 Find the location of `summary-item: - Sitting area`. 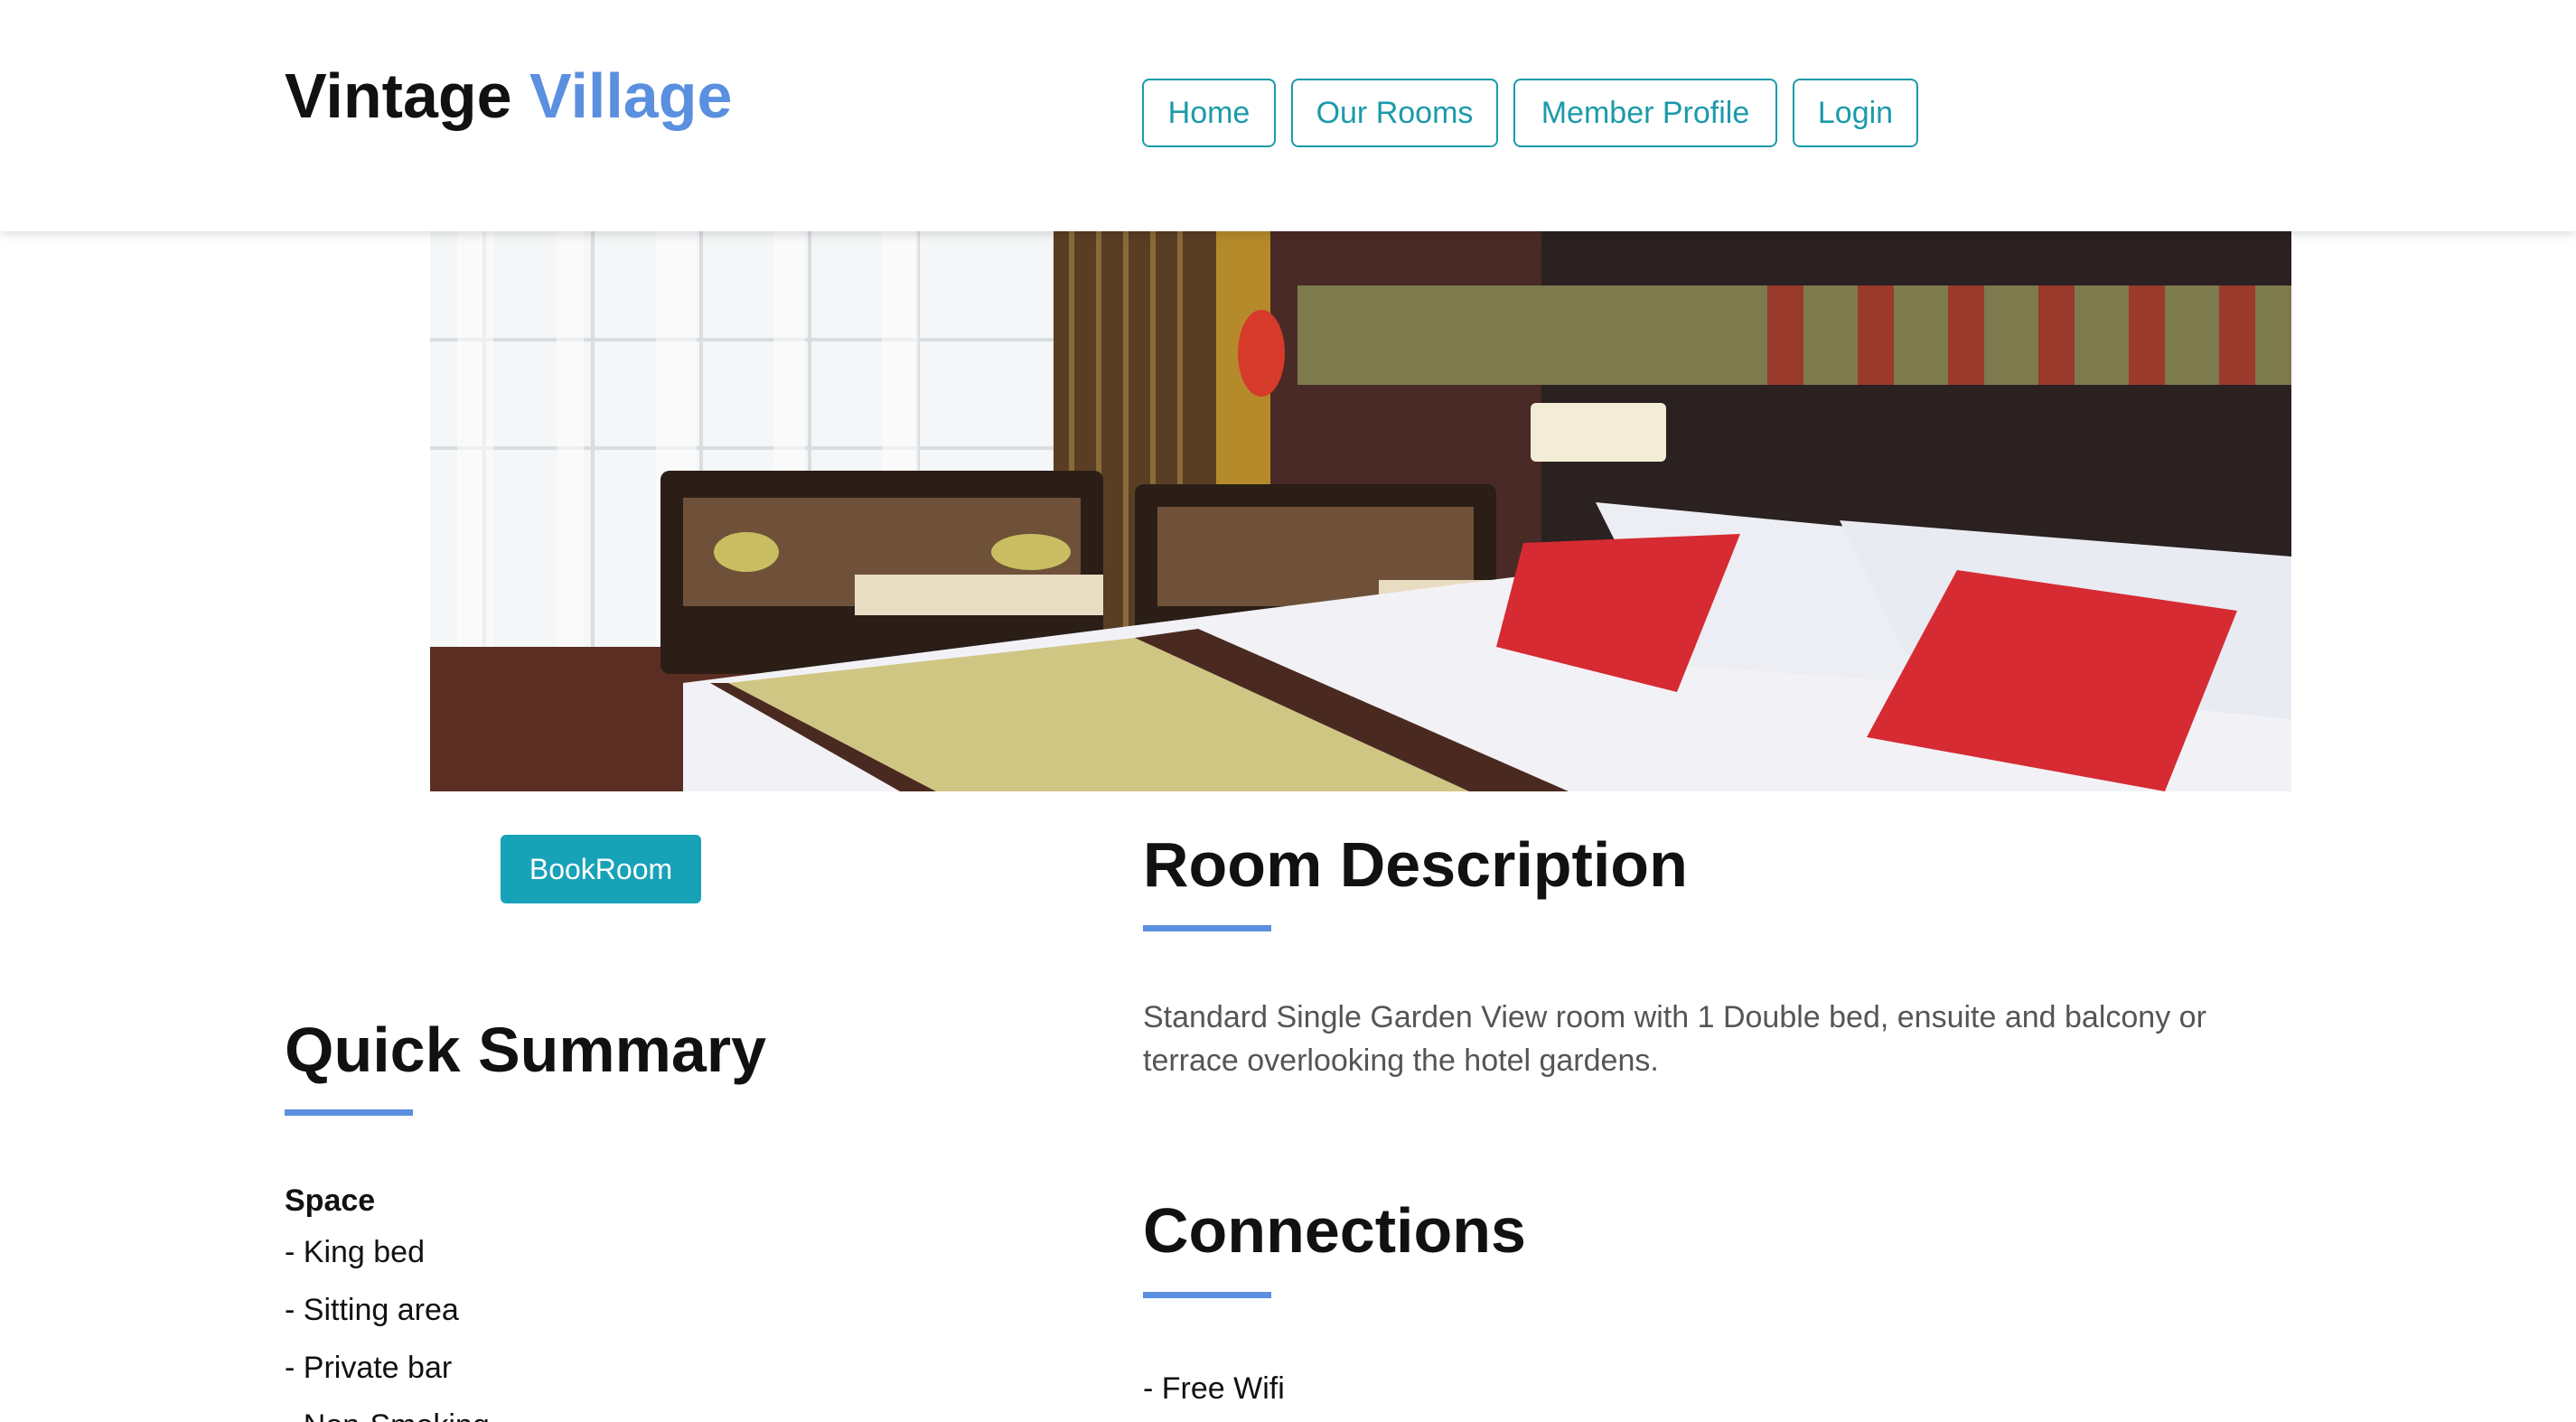

summary-item: - Sitting area is located at coordinates (372, 1310).